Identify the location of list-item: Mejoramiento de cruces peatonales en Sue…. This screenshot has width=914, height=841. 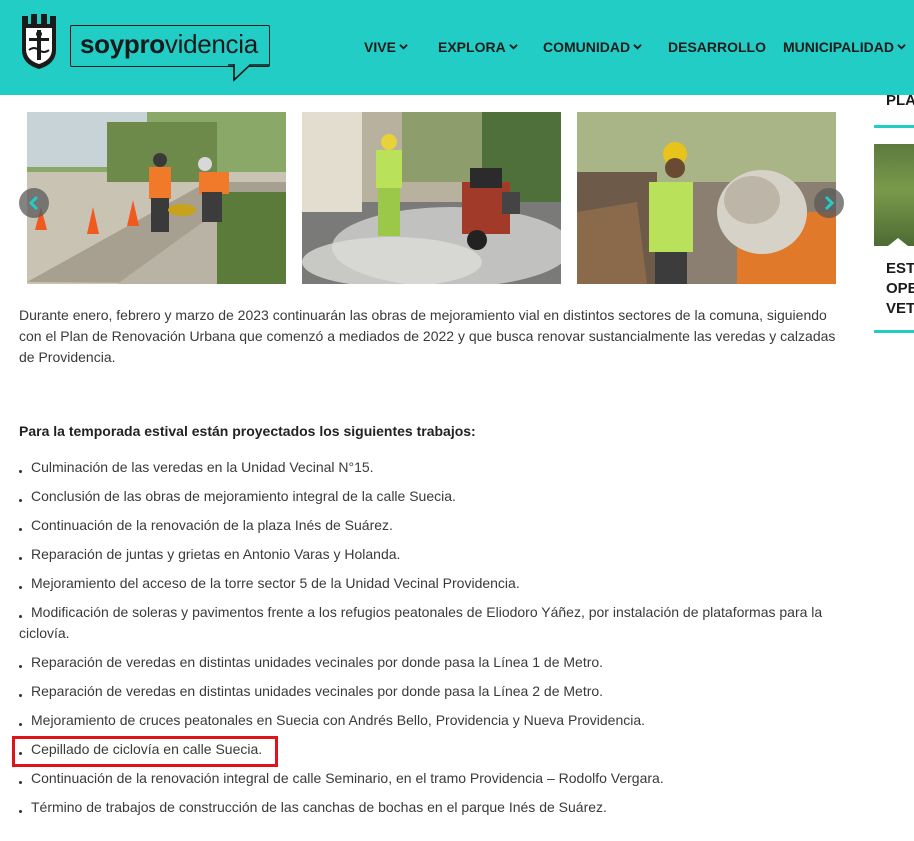
(434, 720).